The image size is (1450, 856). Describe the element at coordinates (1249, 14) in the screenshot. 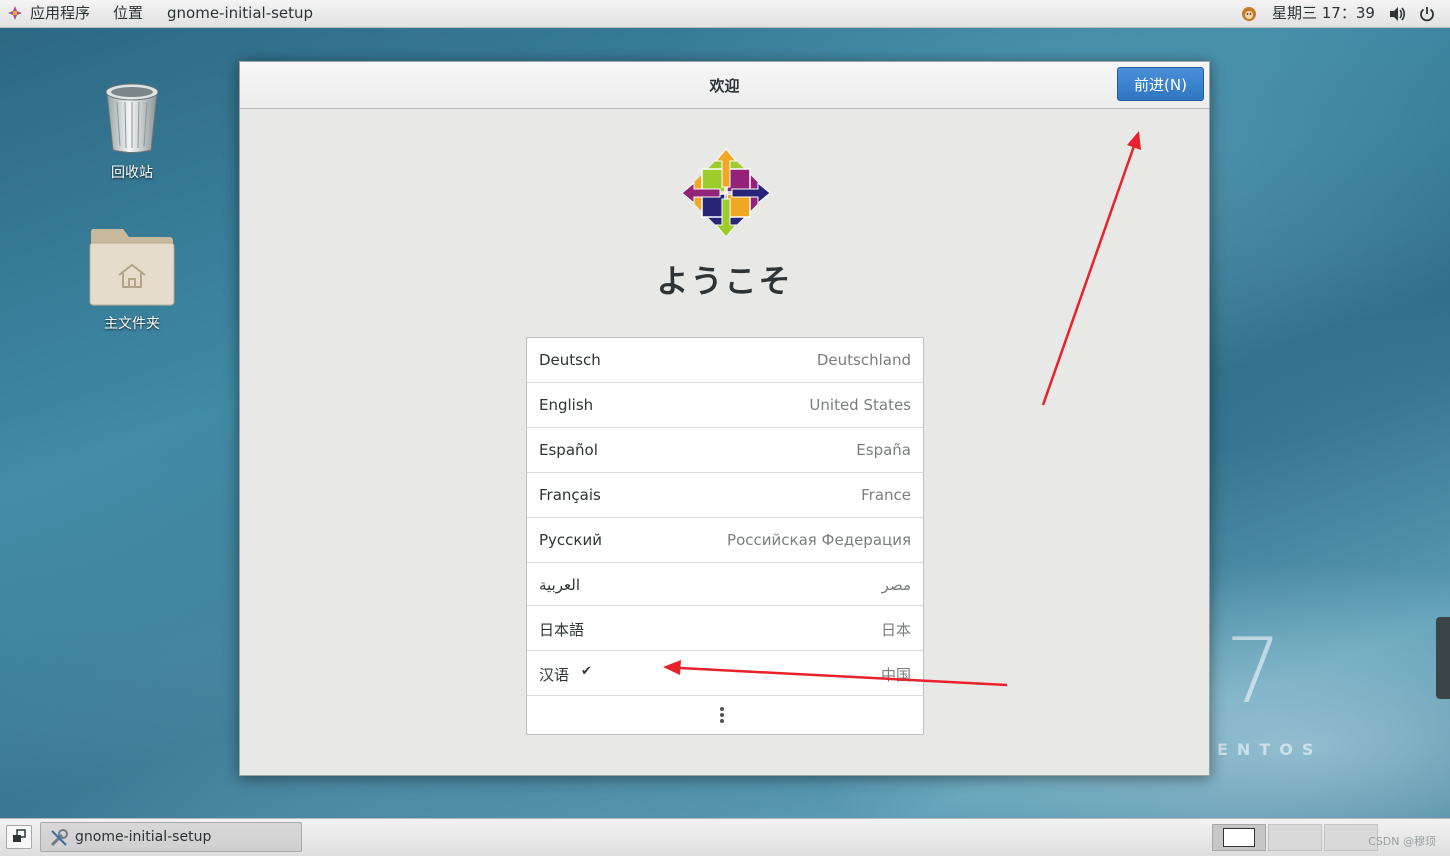

I see `user-status-icon` at that location.